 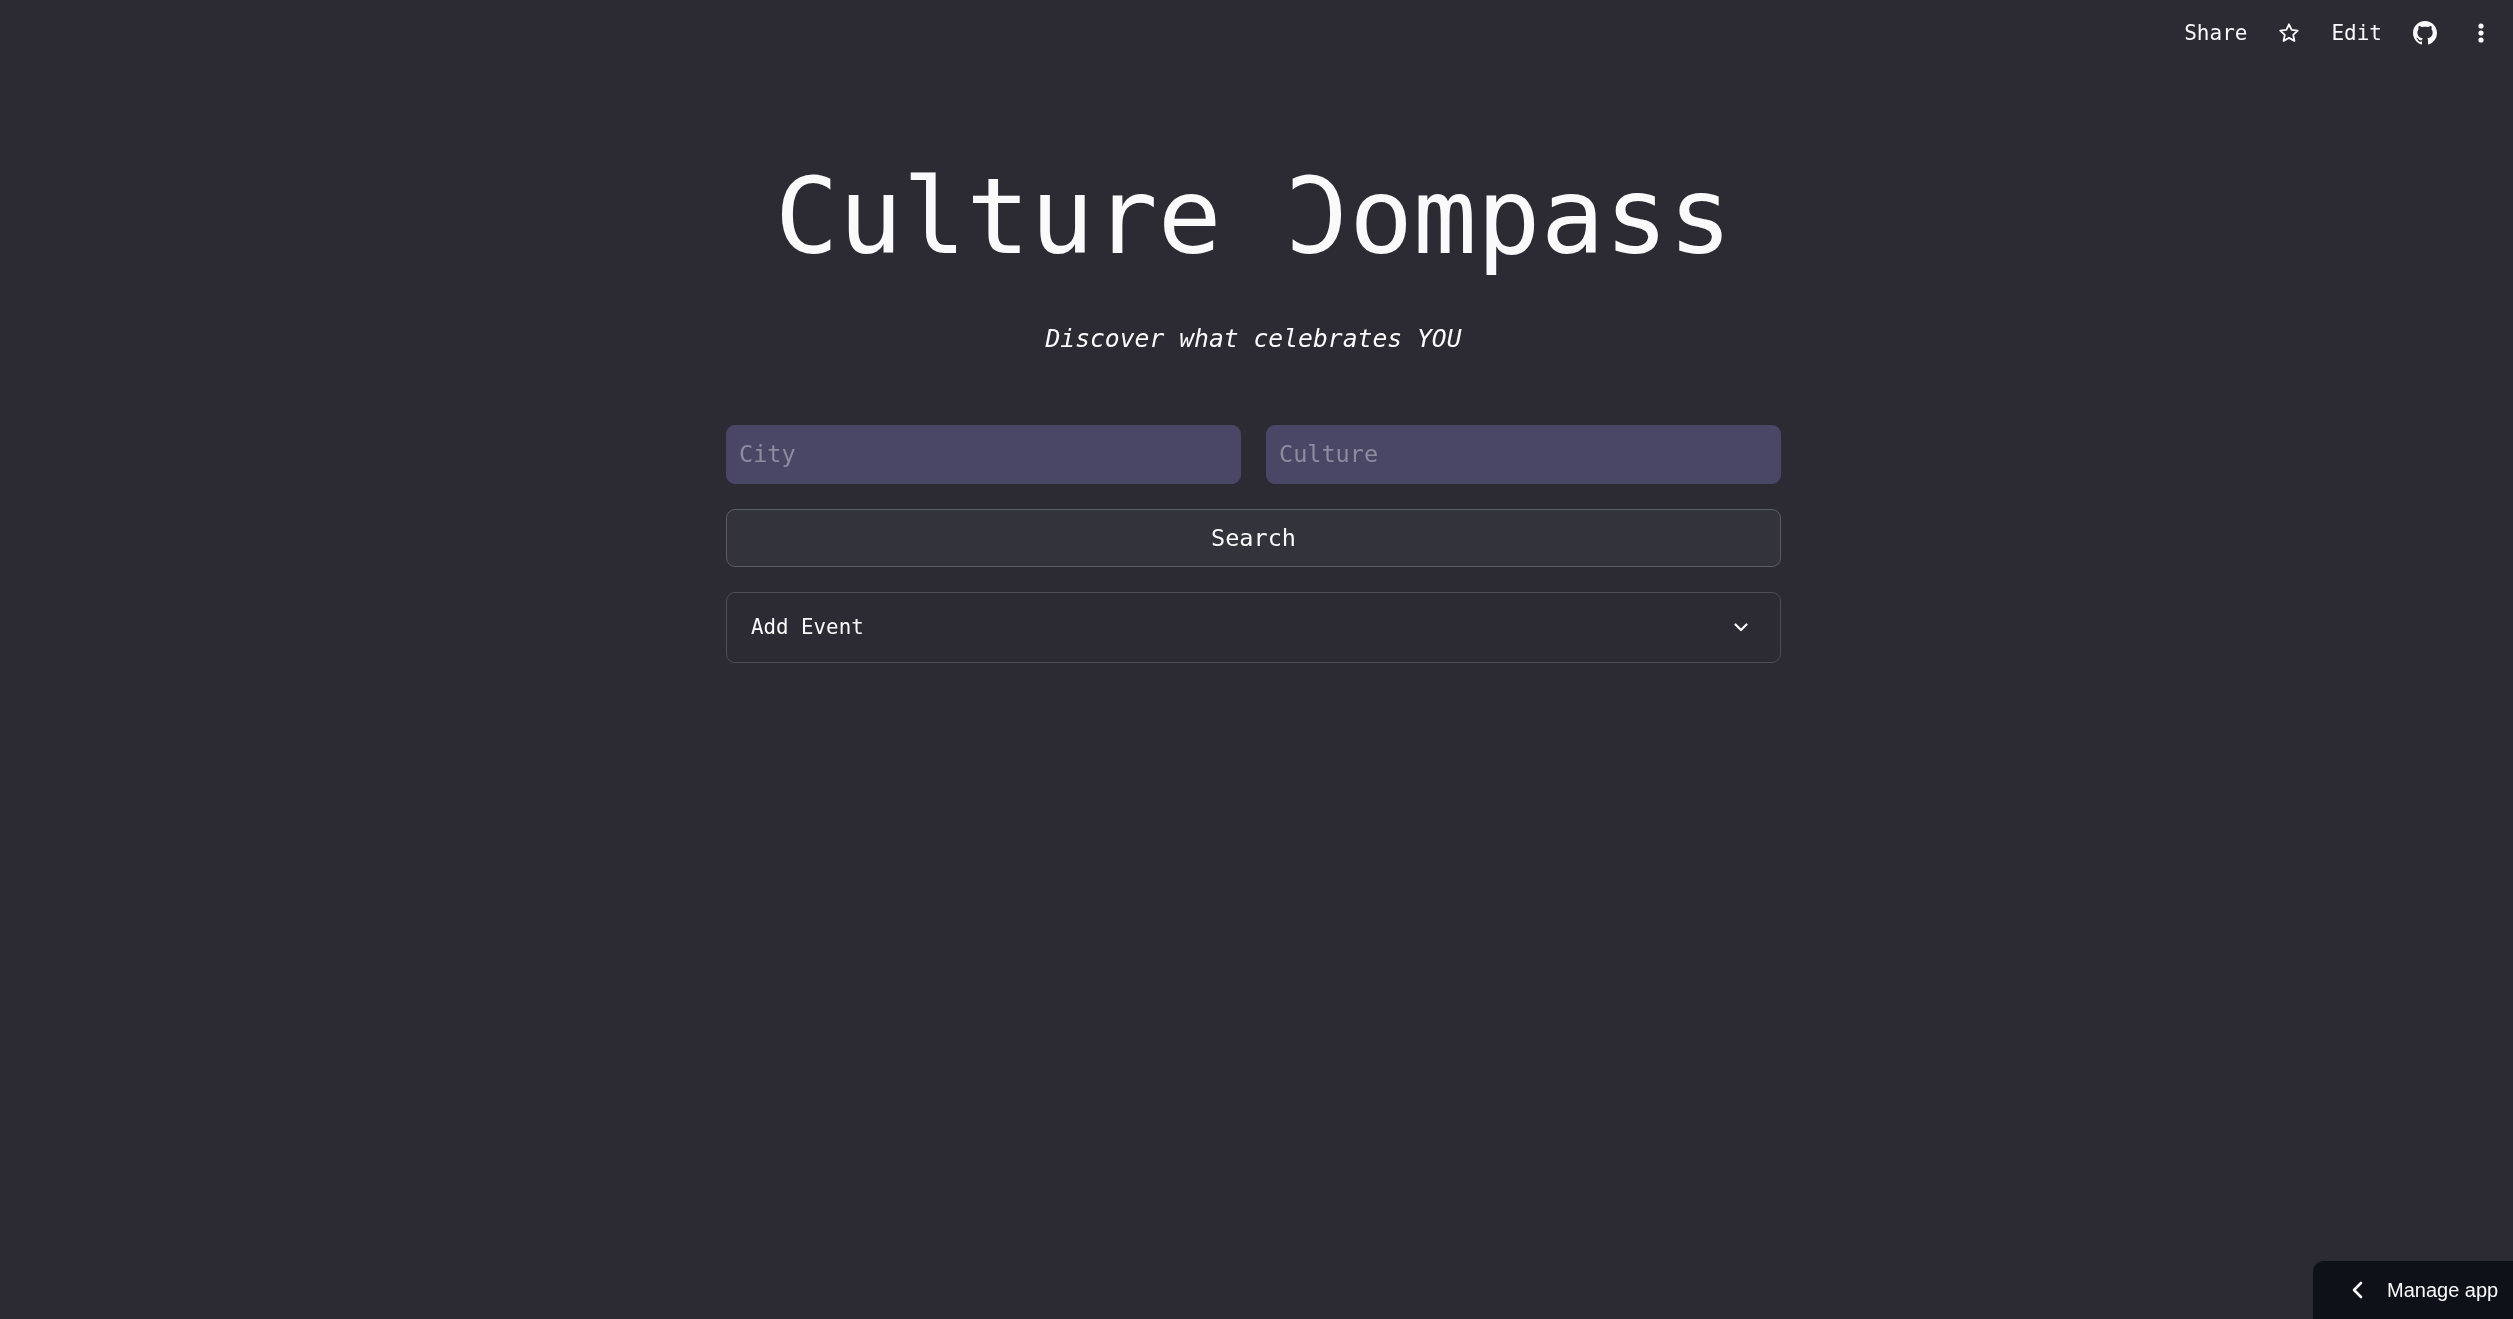 I want to click on favorite-button, so click(x=2289, y=33).